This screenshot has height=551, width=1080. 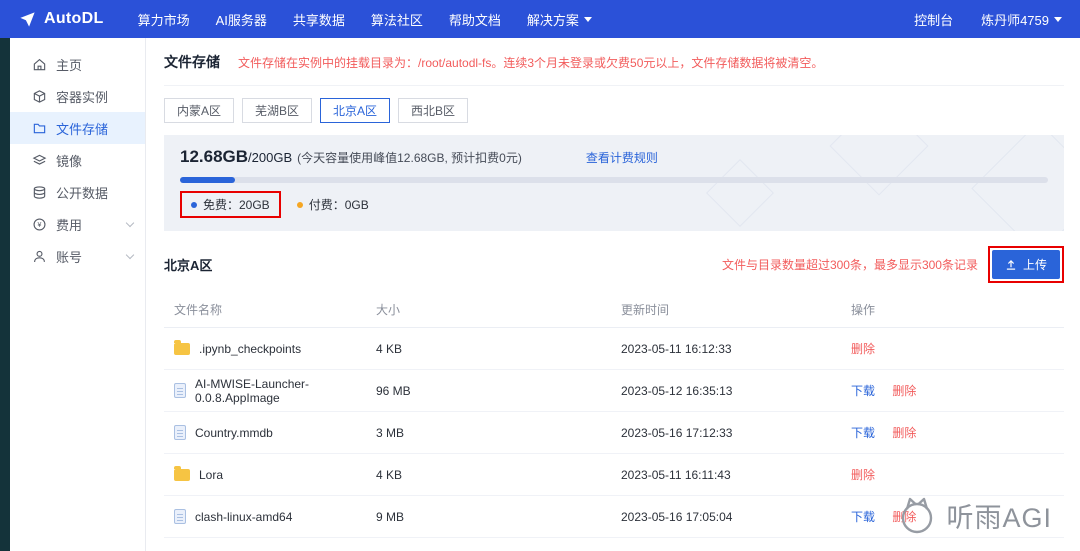 I want to click on file-storage-icon, so click(x=39, y=128).